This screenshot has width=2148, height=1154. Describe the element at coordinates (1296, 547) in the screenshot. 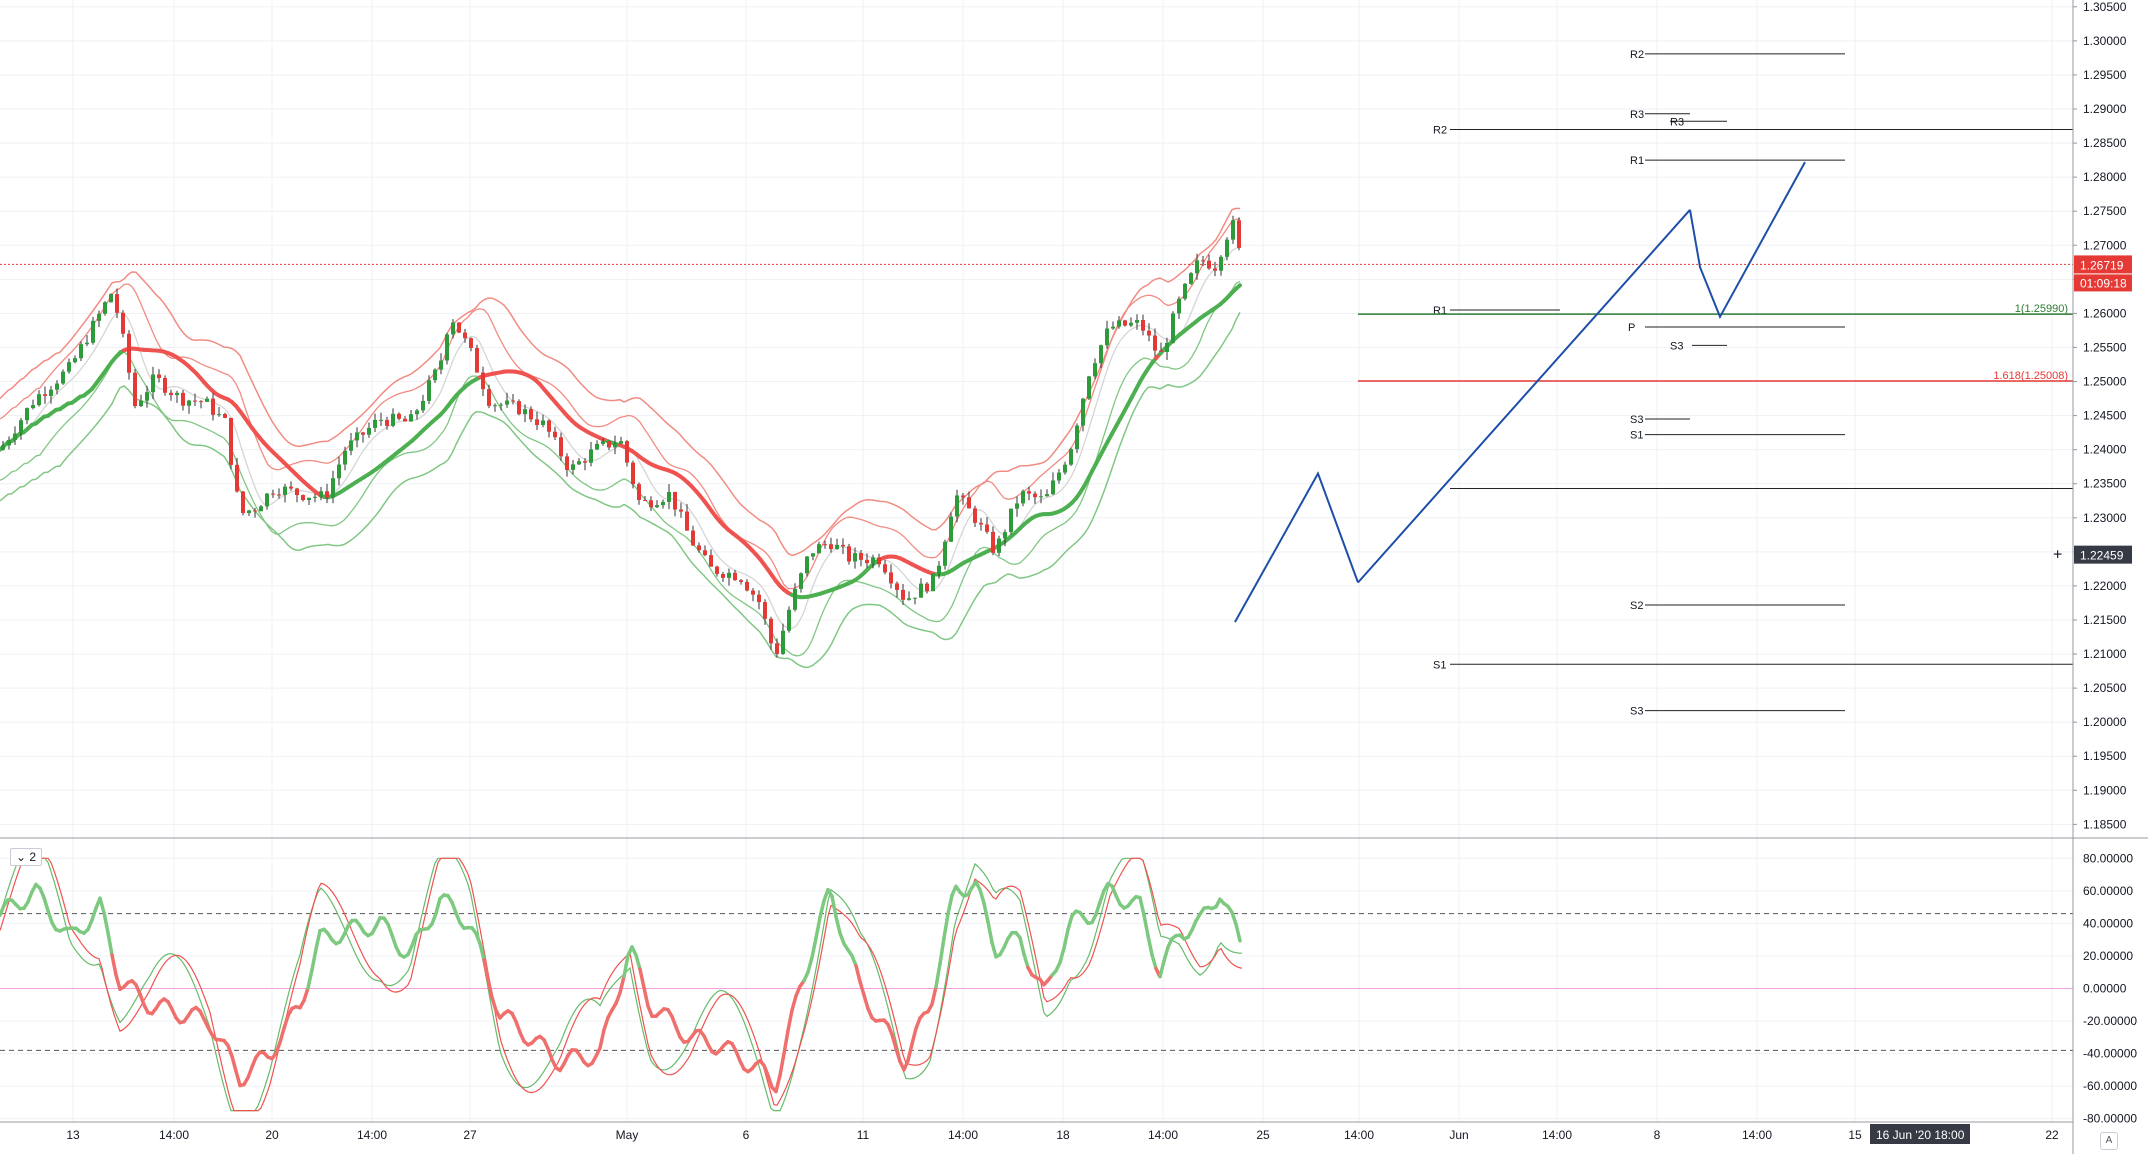

I see `pattern-leg-xab` at that location.